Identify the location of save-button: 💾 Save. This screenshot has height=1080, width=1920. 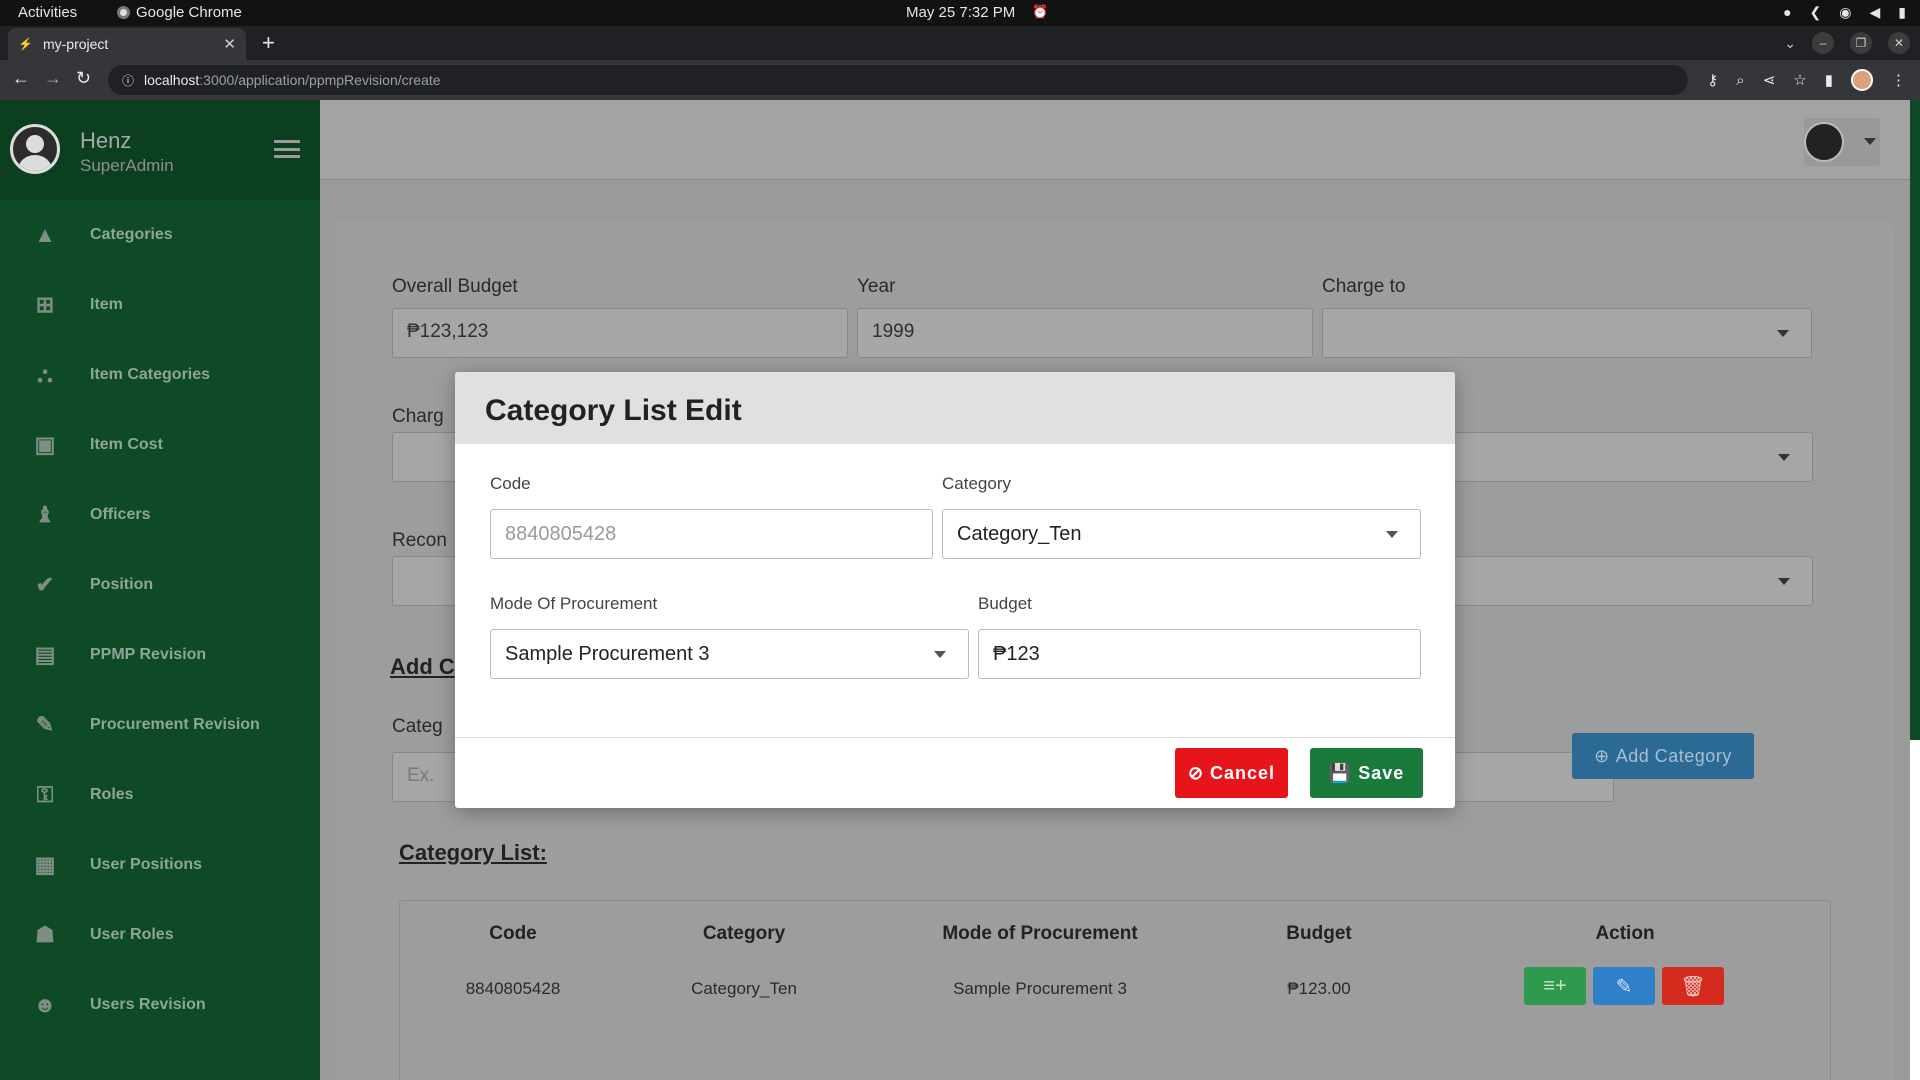
(1366, 773).